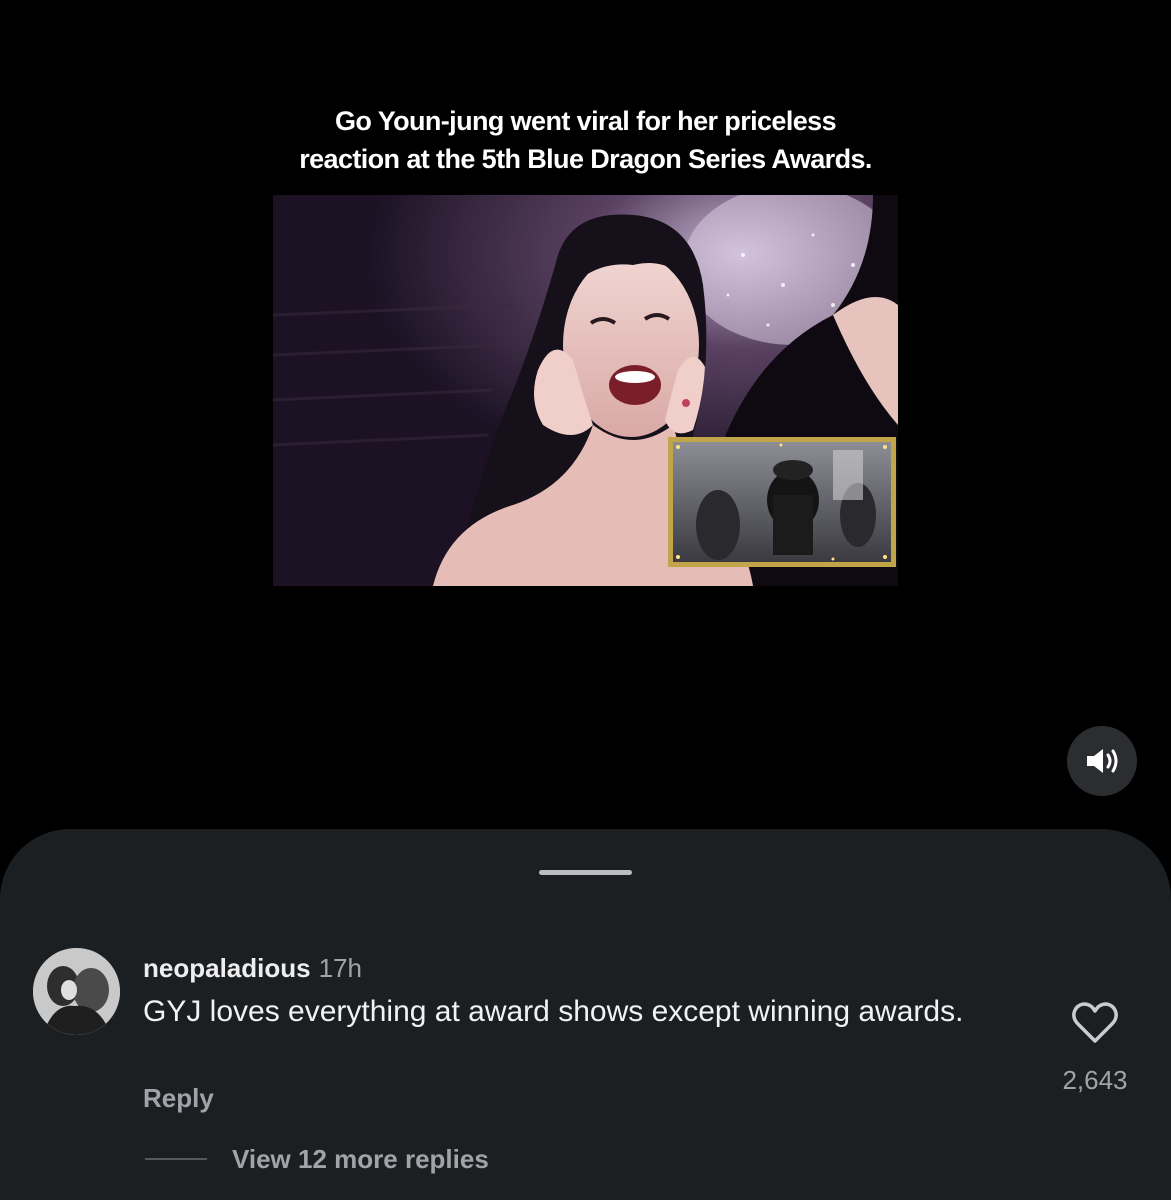 This screenshot has width=1171, height=1200. Describe the element at coordinates (782, 502) in the screenshot. I see `inset-stage-image` at that location.